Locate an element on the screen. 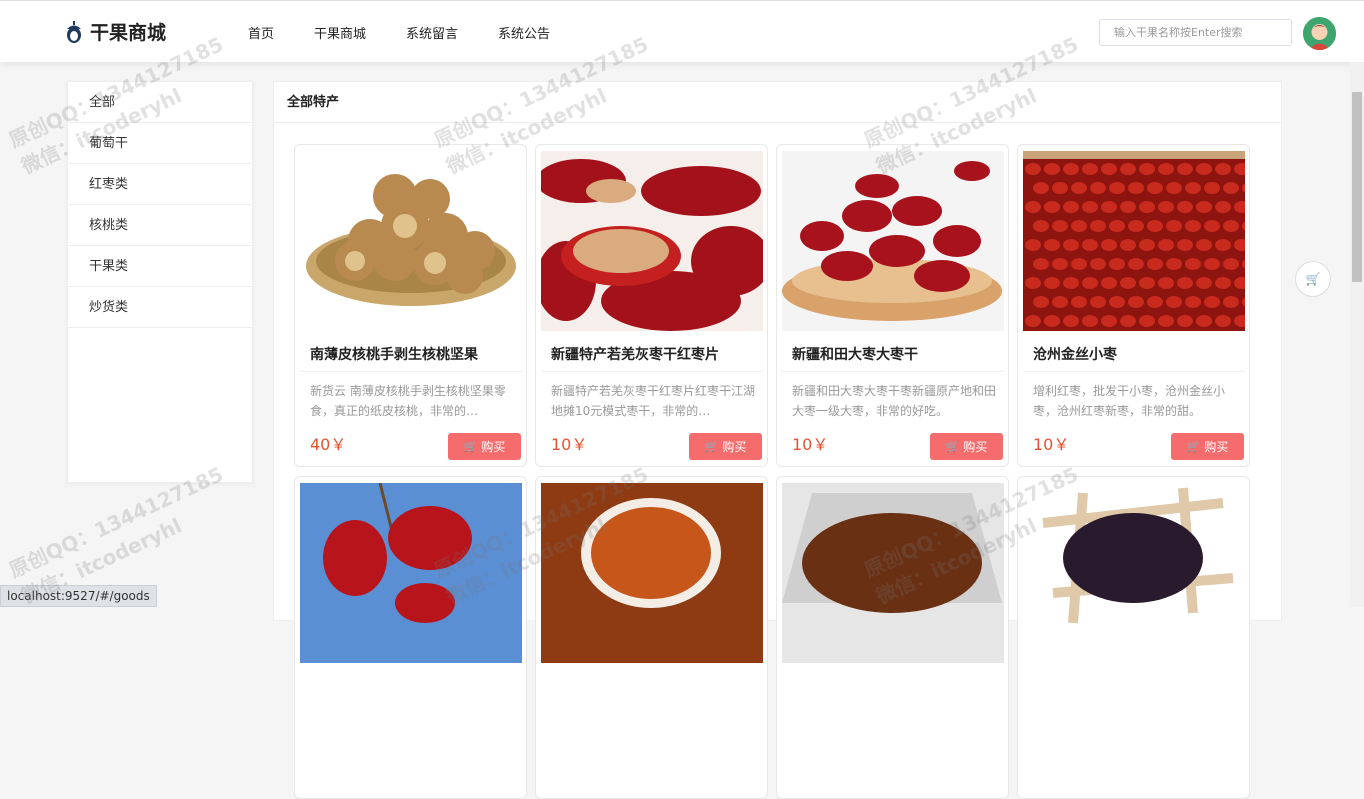 Image resolution: width=1364 pixels, height=799 pixels. product-image-raisins-glass is located at coordinates (893, 573).